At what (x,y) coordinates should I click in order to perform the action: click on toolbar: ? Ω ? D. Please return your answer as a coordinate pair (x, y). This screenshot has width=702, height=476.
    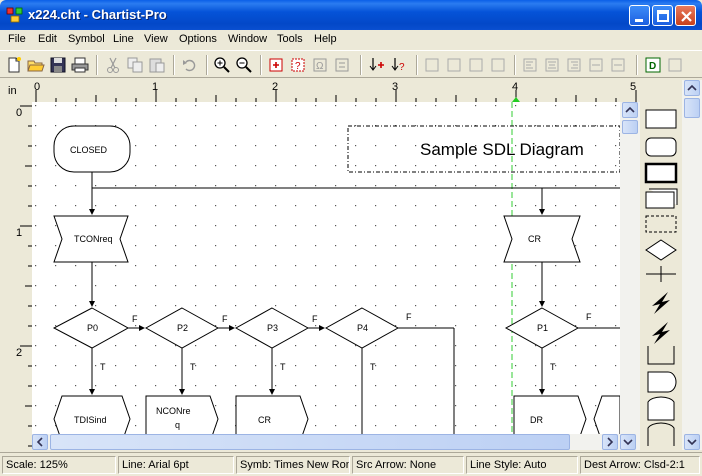
    Looking at the image, I should click on (351, 64).